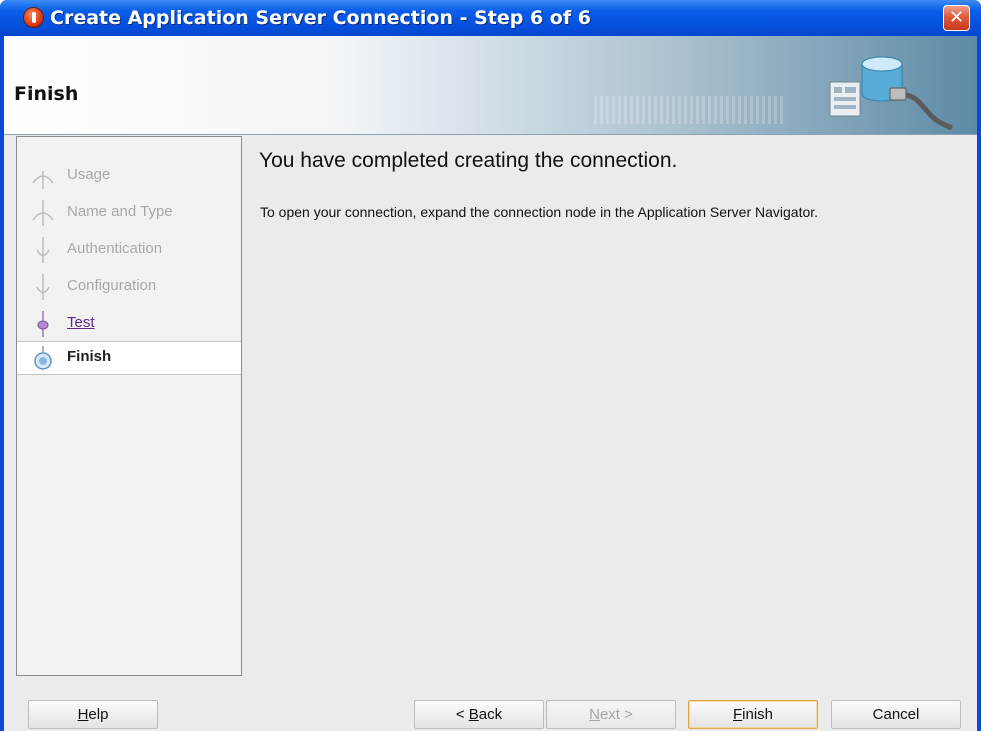  I want to click on nav-step-configuration: Configuration, so click(129, 287).